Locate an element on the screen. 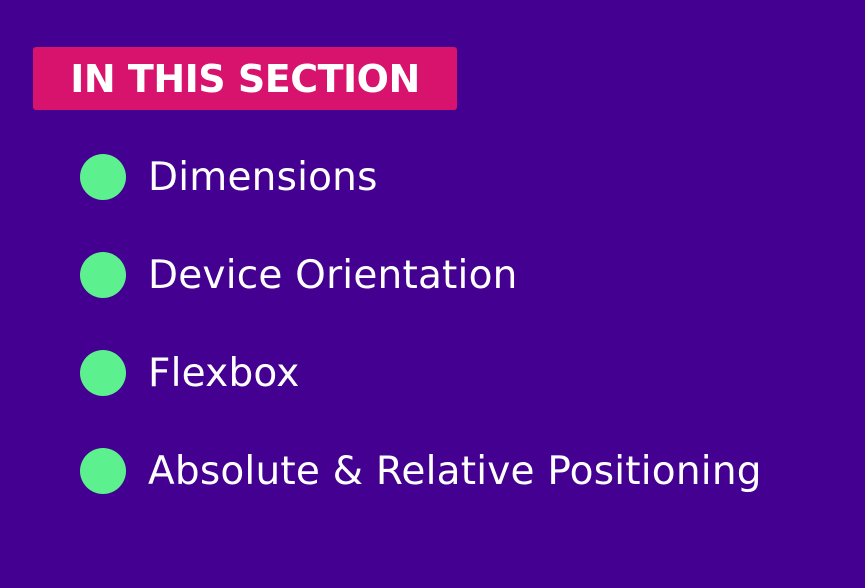 The image size is (865, 588). topic-label: Device Orientation is located at coordinates (333, 275).